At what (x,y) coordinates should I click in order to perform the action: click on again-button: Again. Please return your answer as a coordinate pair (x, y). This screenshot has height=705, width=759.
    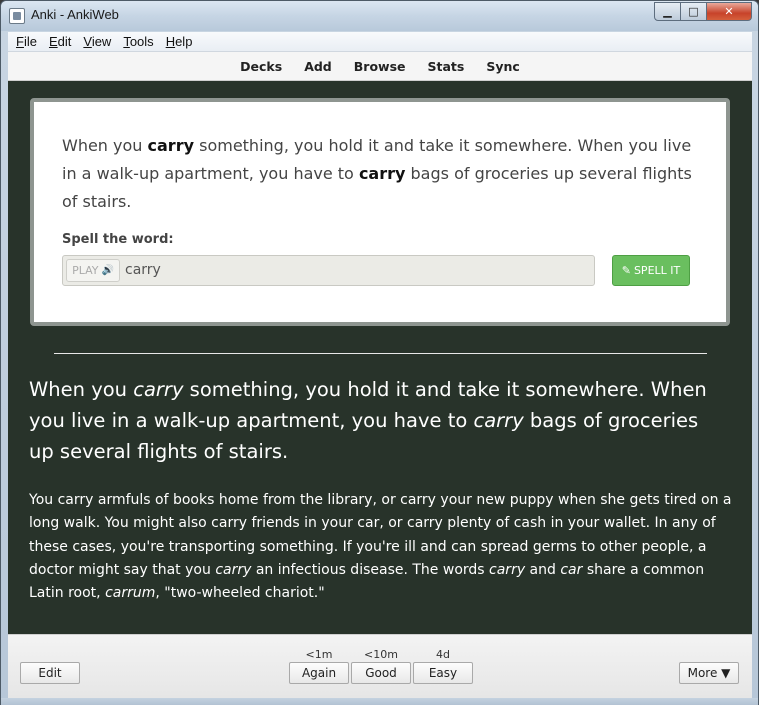
    Looking at the image, I should click on (319, 673).